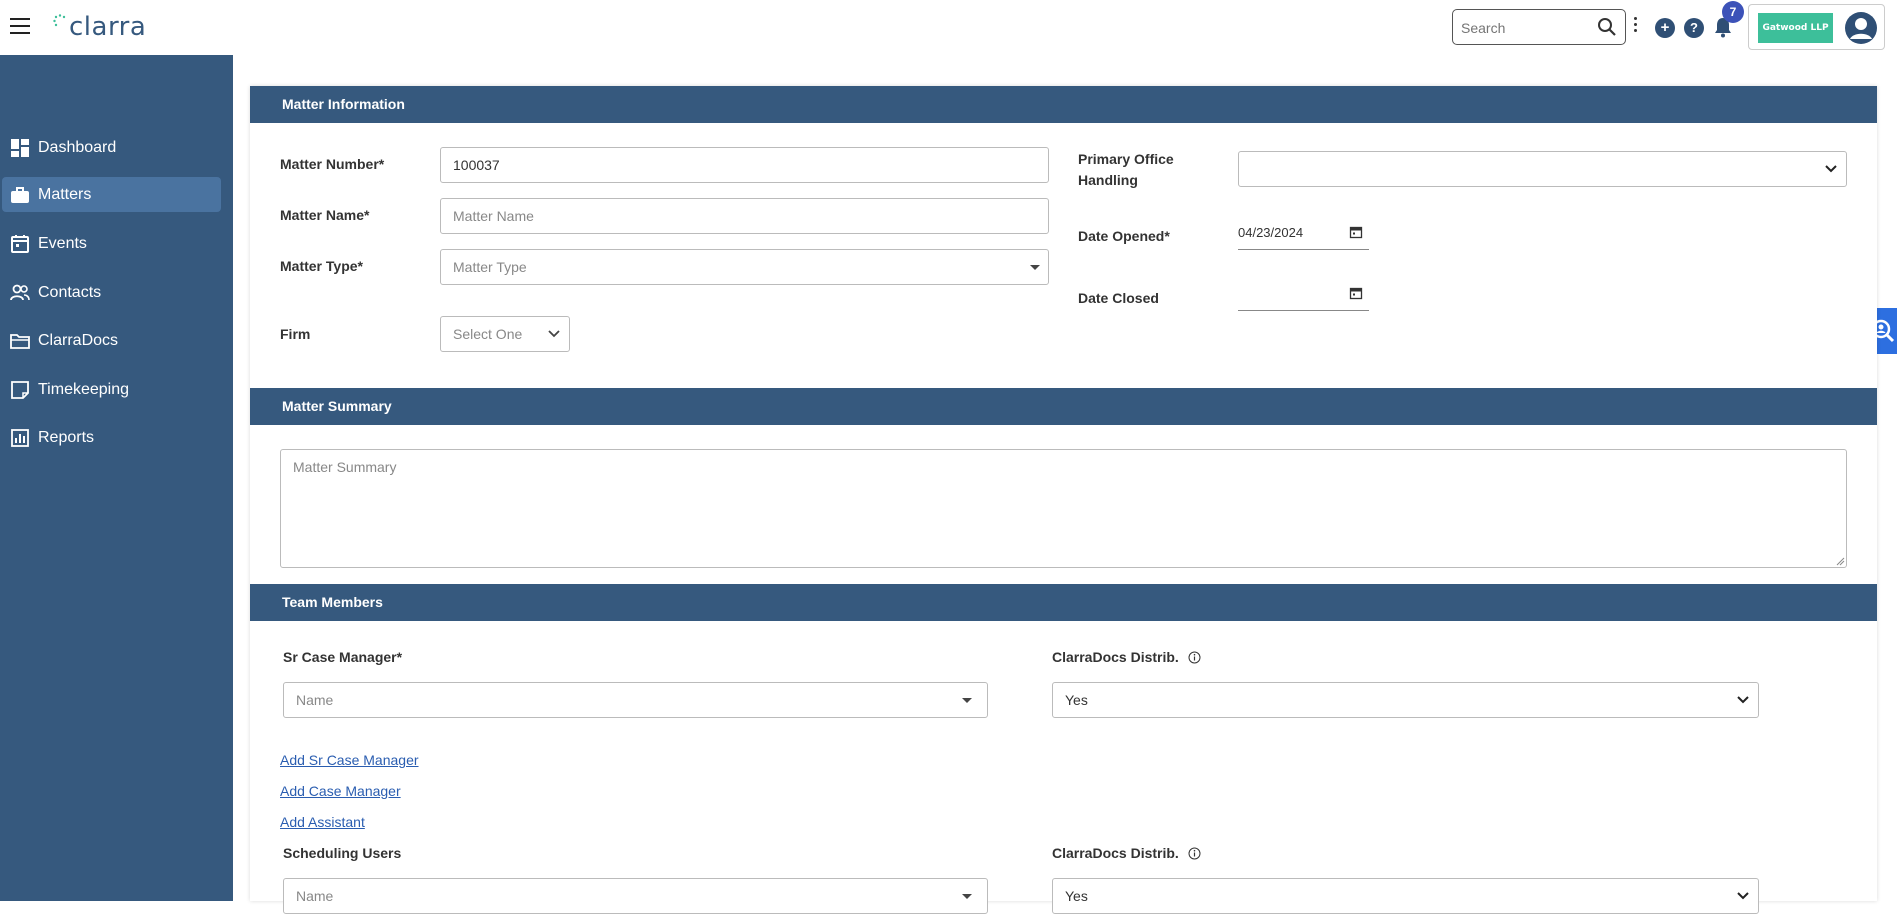 The image size is (1897, 914). What do you see at coordinates (20, 26) in the screenshot?
I see `menu-icon` at bounding box center [20, 26].